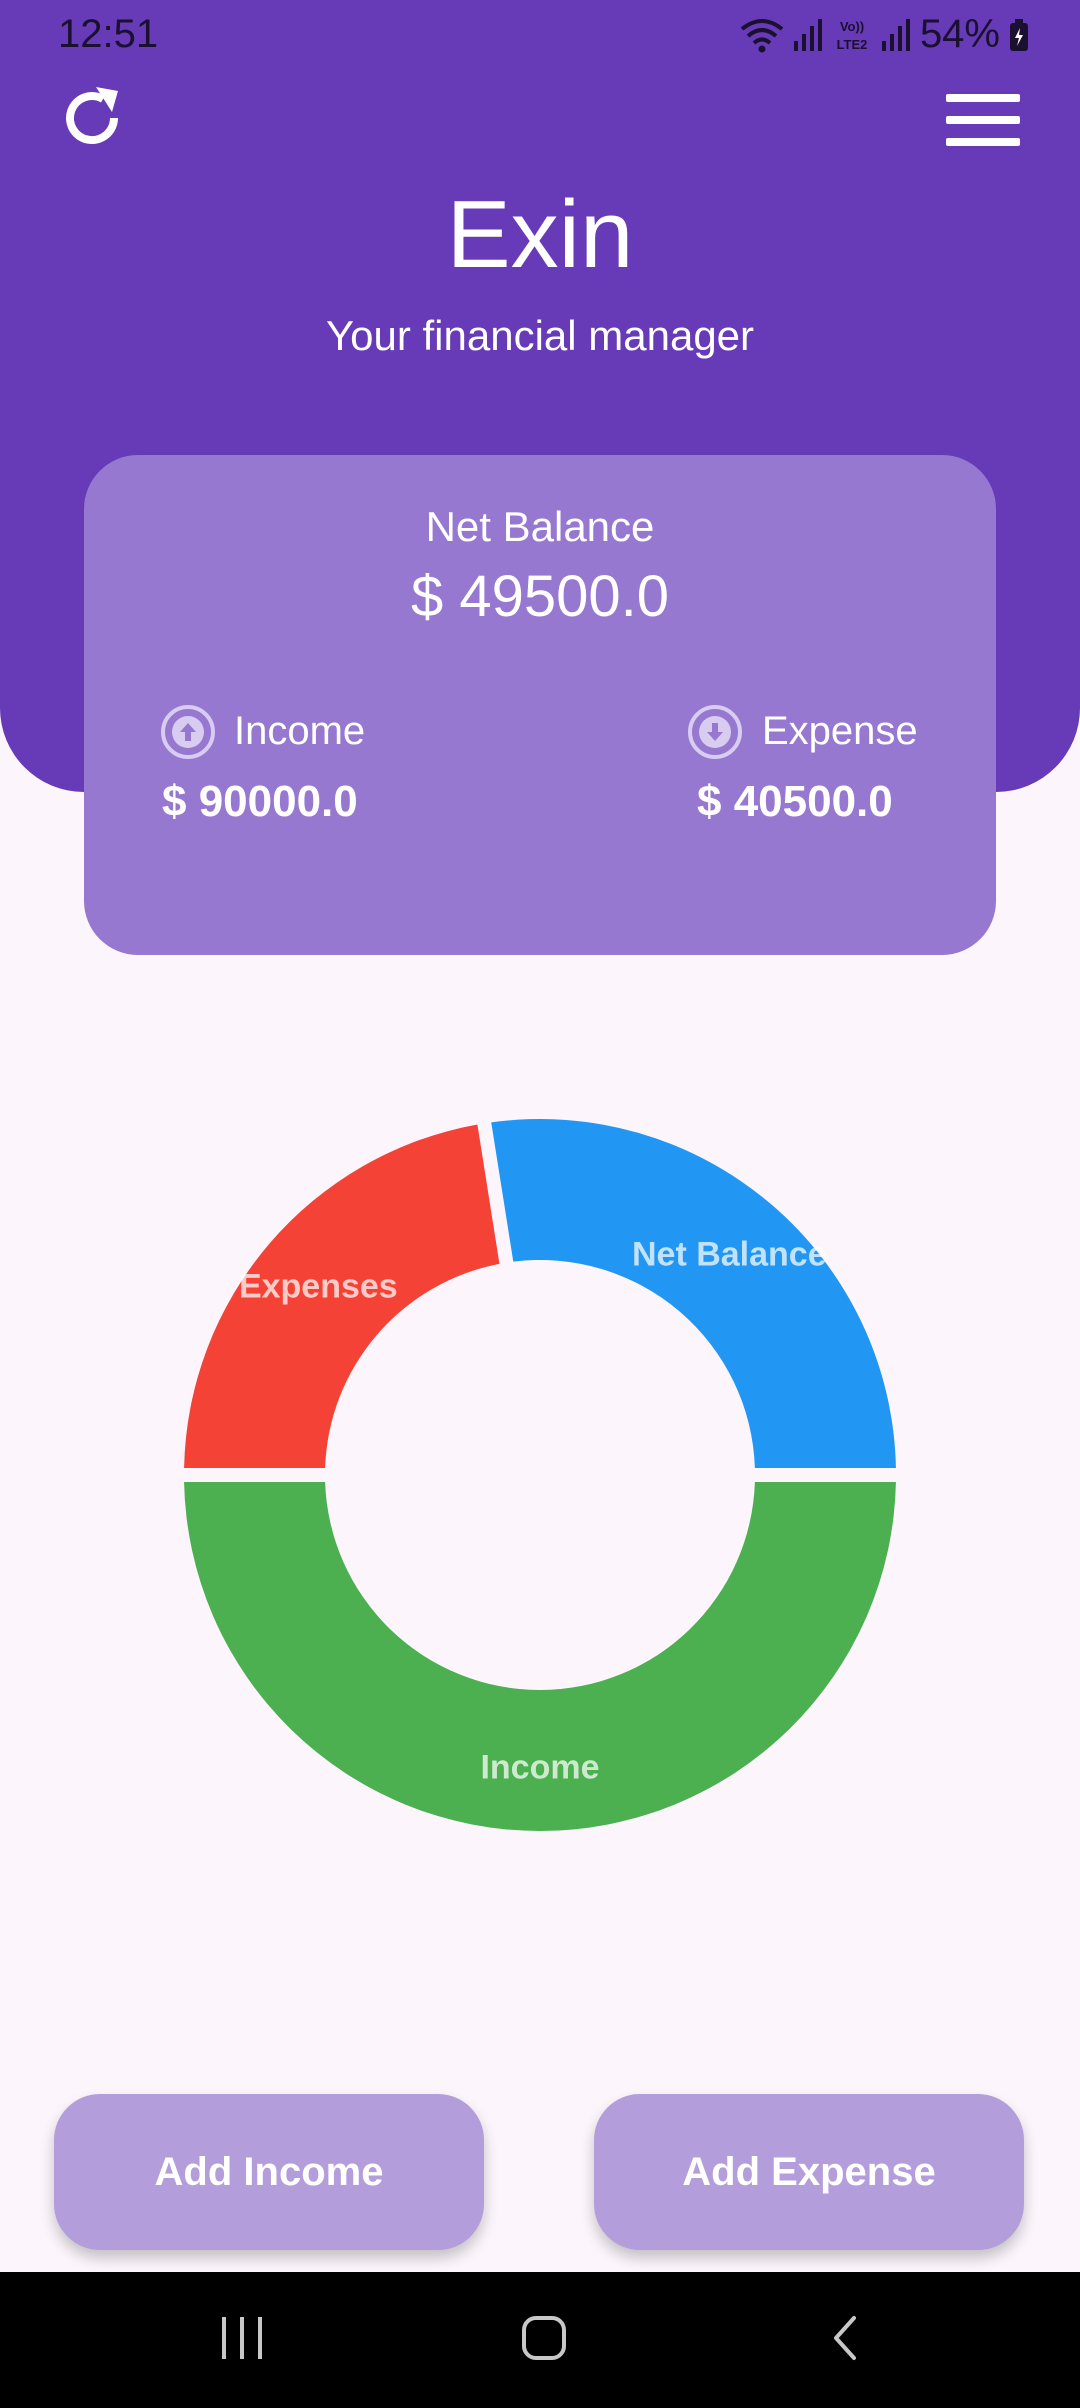 The image size is (1080, 2408). Describe the element at coordinates (852, 44) in the screenshot. I see `svg-text: LTE2` at that location.